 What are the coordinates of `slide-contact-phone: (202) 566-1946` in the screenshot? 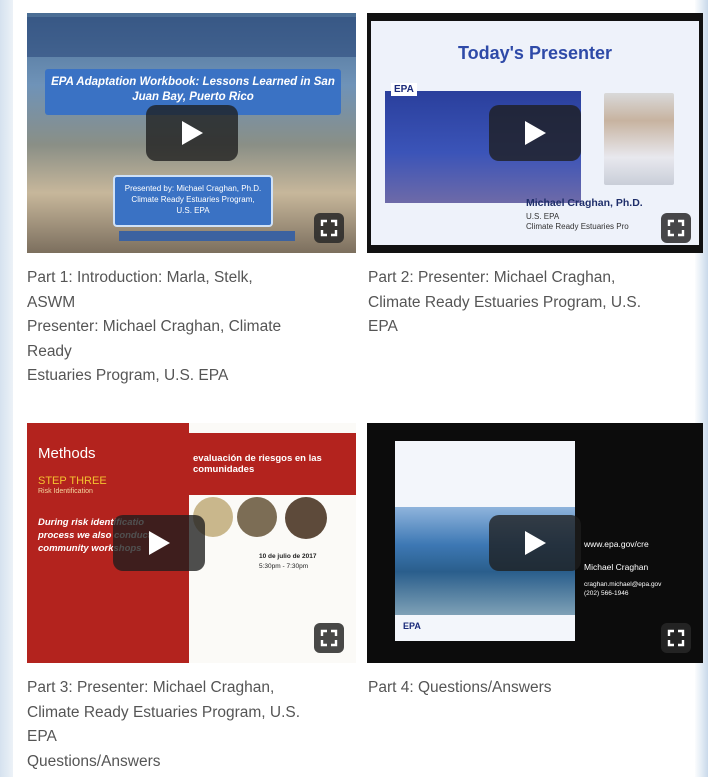 It's located at (606, 593).